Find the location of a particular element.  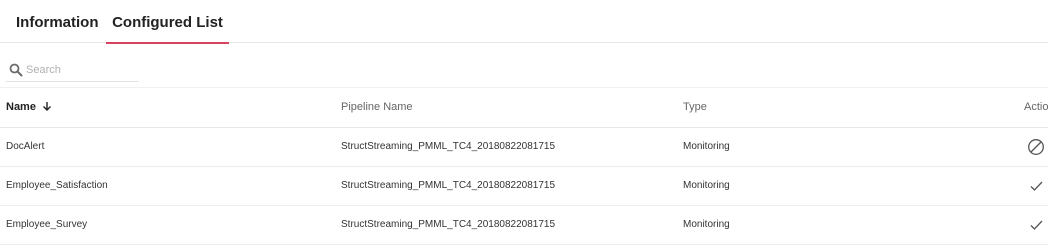

tab-configured-list: Configured List is located at coordinates (167, 22).